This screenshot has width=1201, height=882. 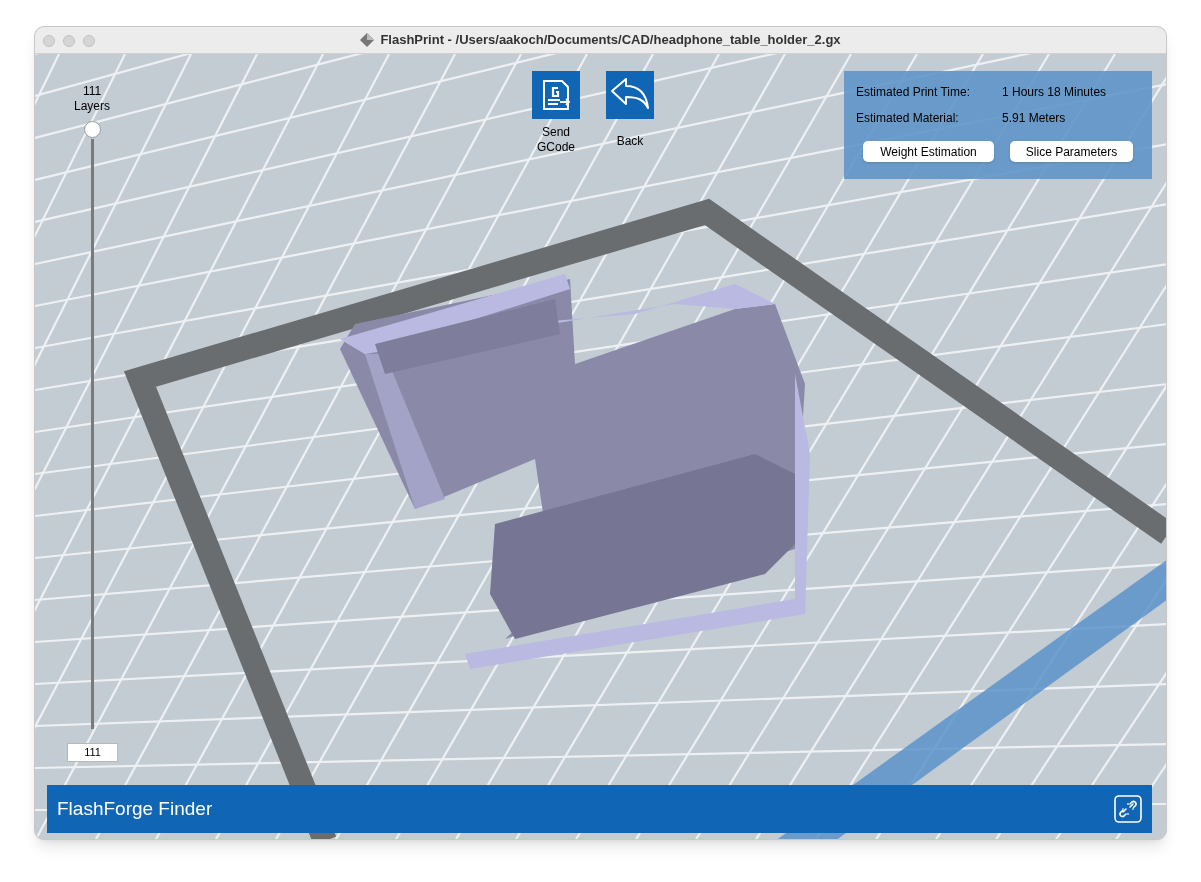 I want to click on connection-icon, so click(x=1128, y=809).